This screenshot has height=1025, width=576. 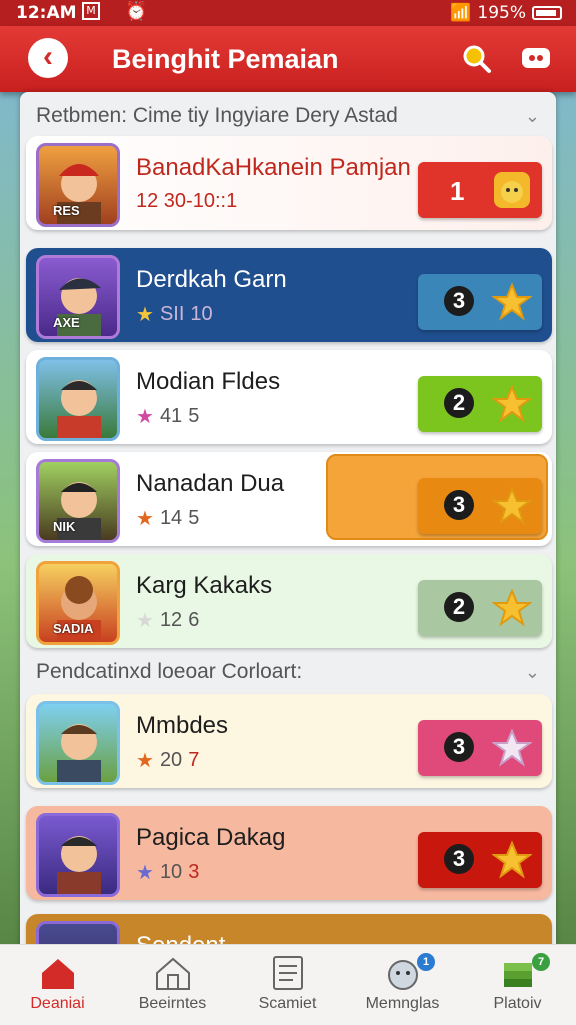 What do you see at coordinates (171, 760) in the screenshot?
I see `stat-value: 20` at bounding box center [171, 760].